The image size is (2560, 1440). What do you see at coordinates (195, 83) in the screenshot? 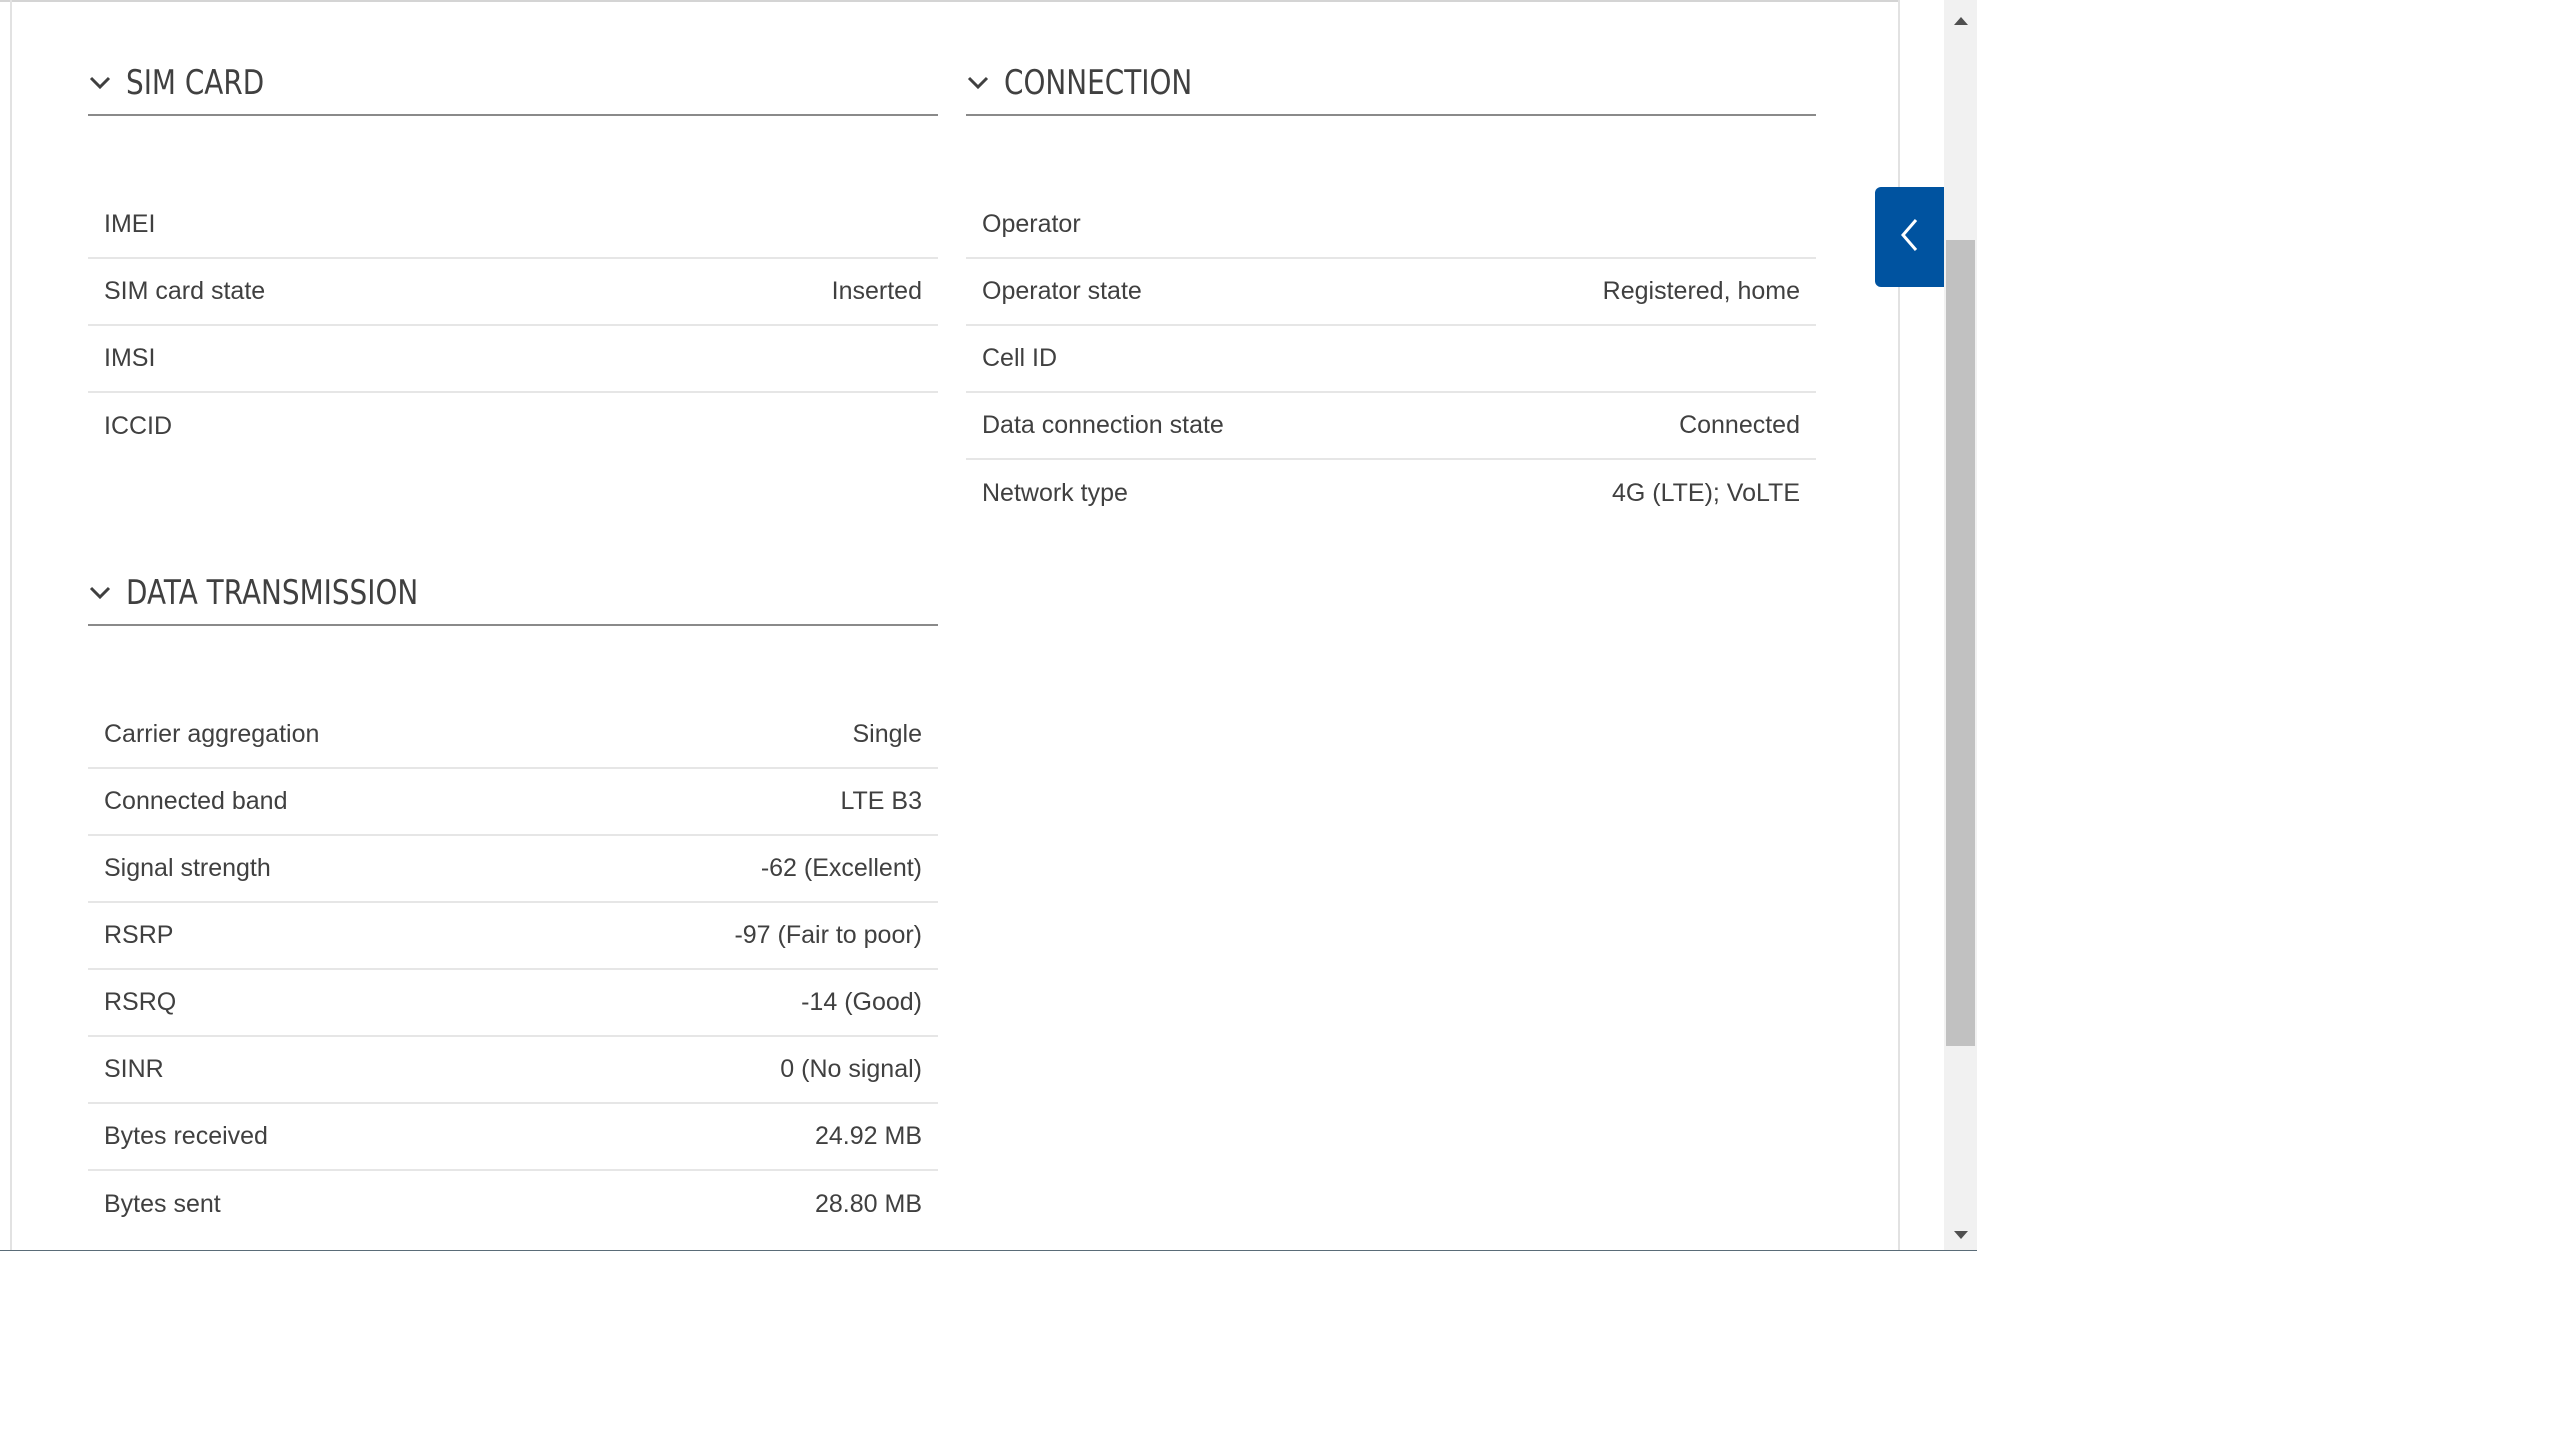
I see `section-title: SIM CARD` at bounding box center [195, 83].